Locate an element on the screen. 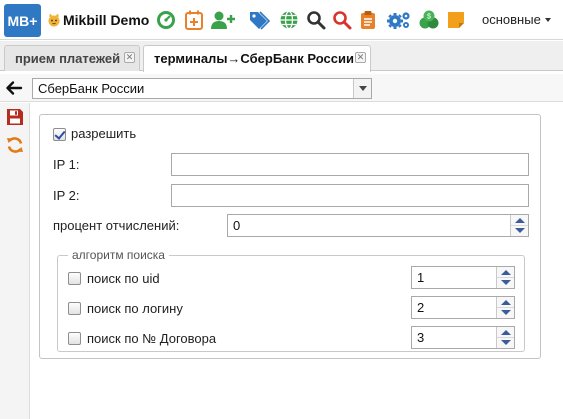 The width and height of the screenshot is (563, 419). tab-label: терминалы→СберБанк России is located at coordinates (254, 58).